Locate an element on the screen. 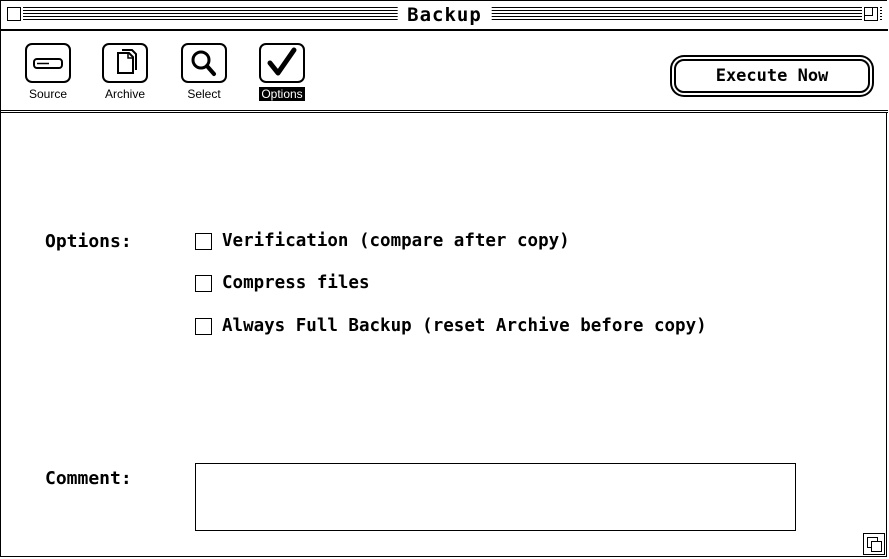  option-compress: Compress files is located at coordinates (282, 283).